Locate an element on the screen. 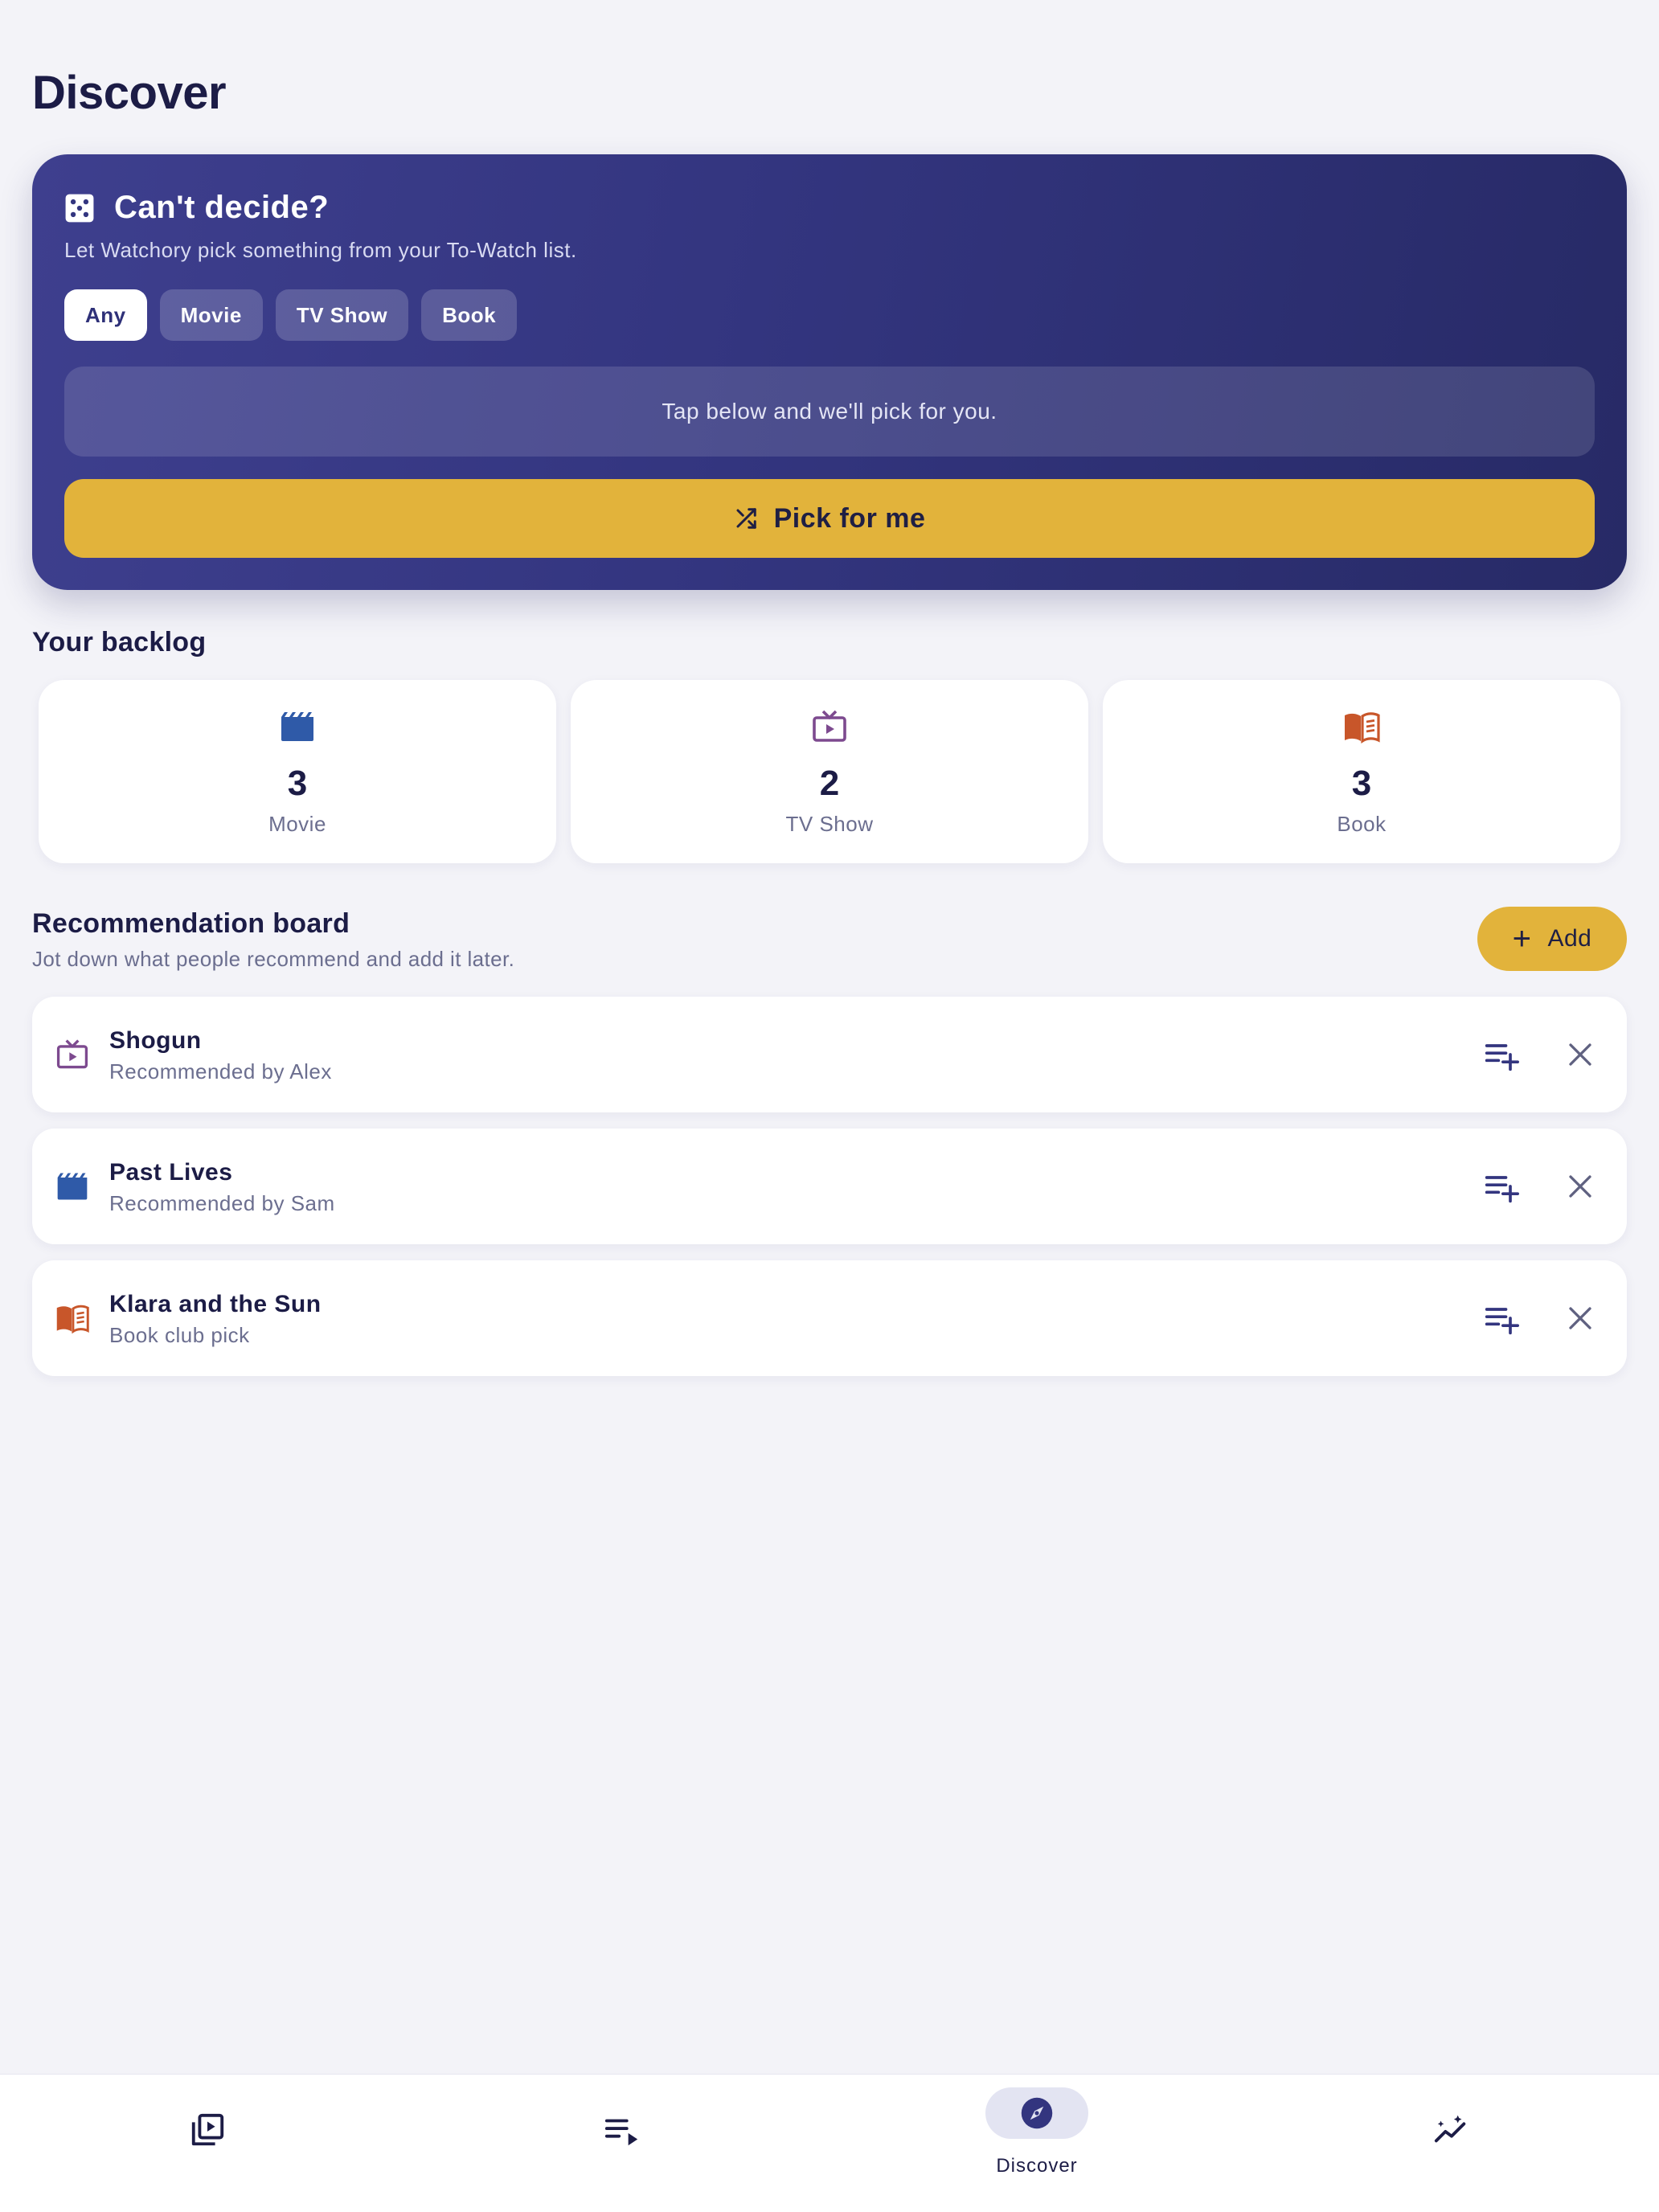  plus-icon: + is located at coordinates (1522, 938).